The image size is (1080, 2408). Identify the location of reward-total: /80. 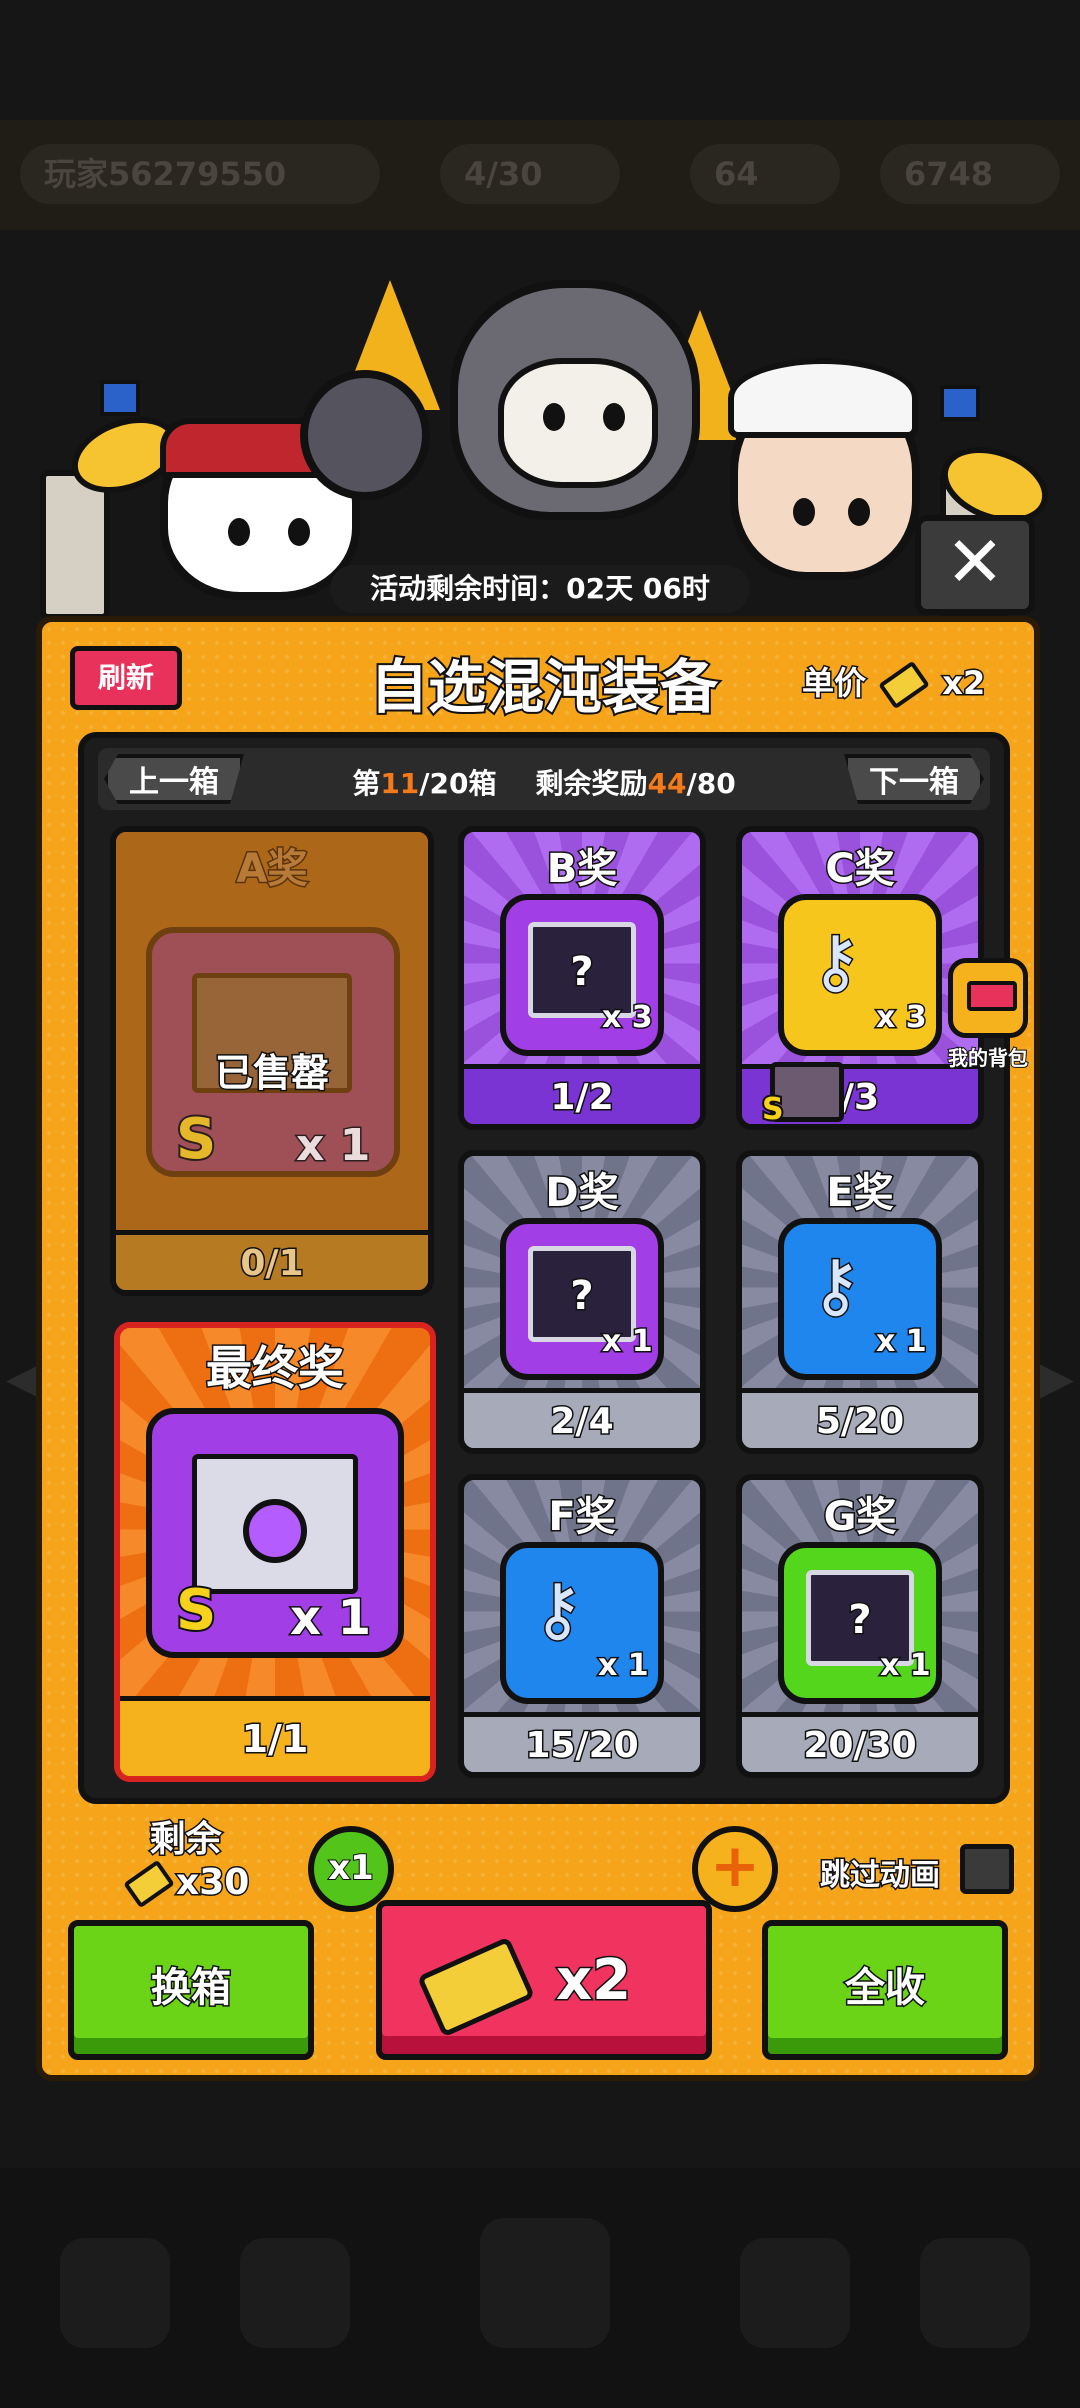
(711, 783).